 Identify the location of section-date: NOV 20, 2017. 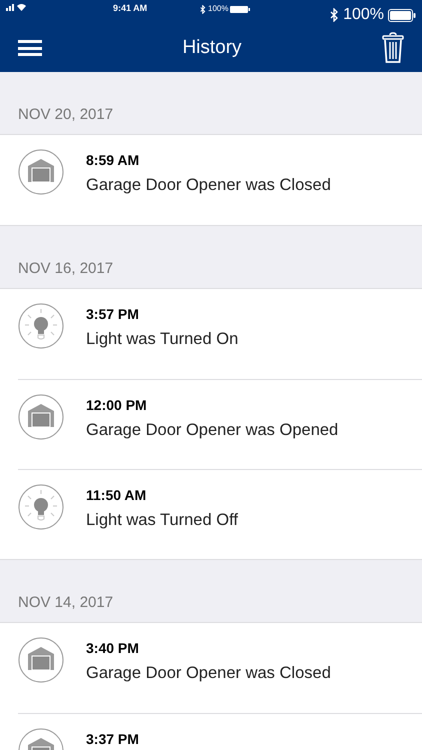
(66, 114).